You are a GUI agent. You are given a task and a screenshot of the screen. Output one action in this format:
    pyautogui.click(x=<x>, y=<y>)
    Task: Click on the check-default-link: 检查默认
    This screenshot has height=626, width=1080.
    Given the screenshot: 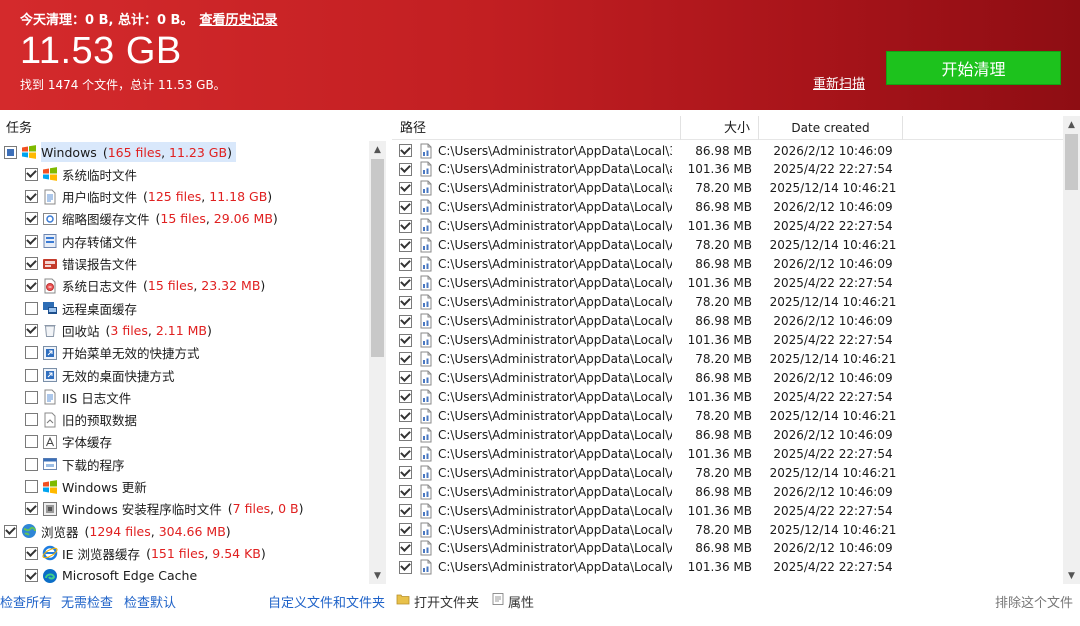 What is the action you would take?
    pyautogui.click(x=150, y=601)
    